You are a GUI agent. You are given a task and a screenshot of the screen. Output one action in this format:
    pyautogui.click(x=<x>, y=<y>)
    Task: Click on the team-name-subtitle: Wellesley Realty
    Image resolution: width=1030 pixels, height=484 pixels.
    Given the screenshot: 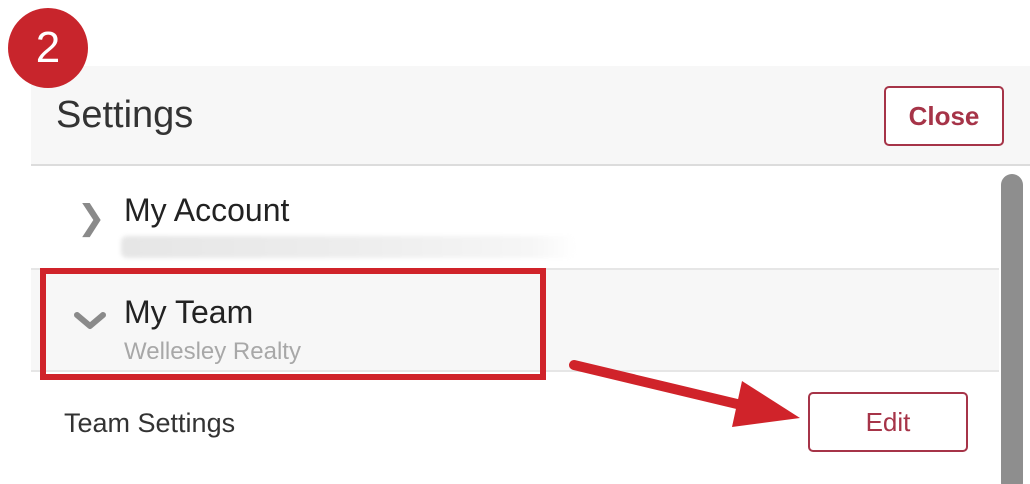 What is the action you would take?
    pyautogui.click(x=212, y=351)
    